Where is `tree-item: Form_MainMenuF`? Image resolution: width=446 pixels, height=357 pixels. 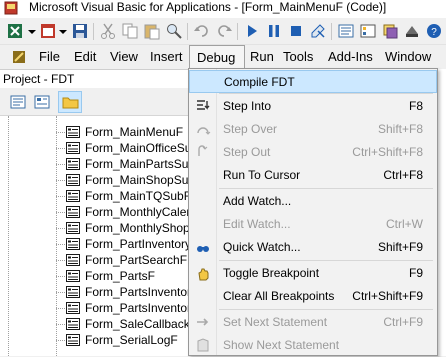 tree-item: Form_MainMenuF is located at coordinates (94, 132).